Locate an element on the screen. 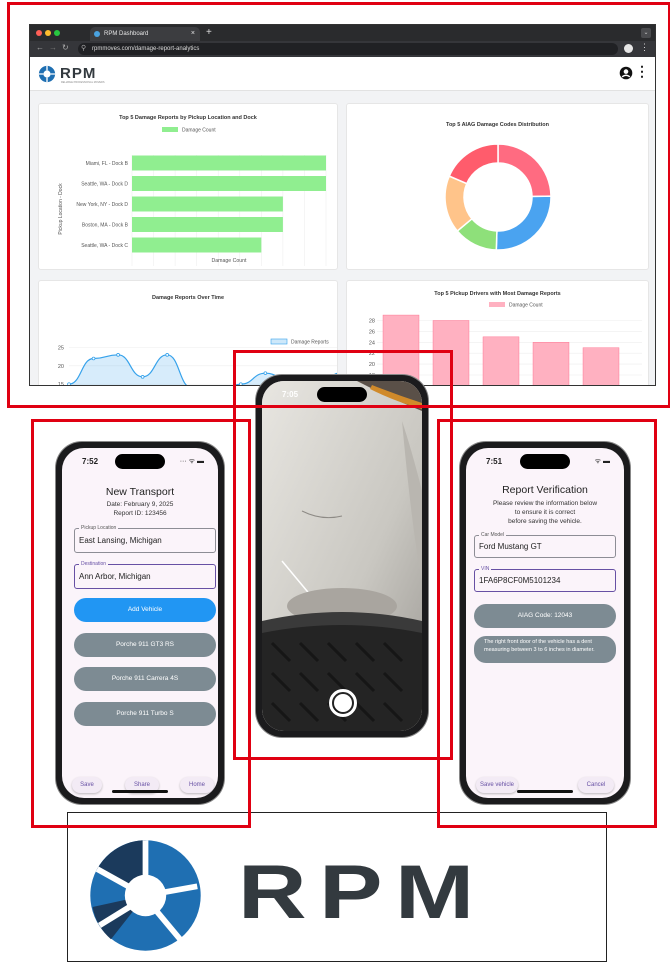 Image resolution: width=670 pixels, height=962 pixels. site-info-icon: ⚲ is located at coordinates (83, 49).